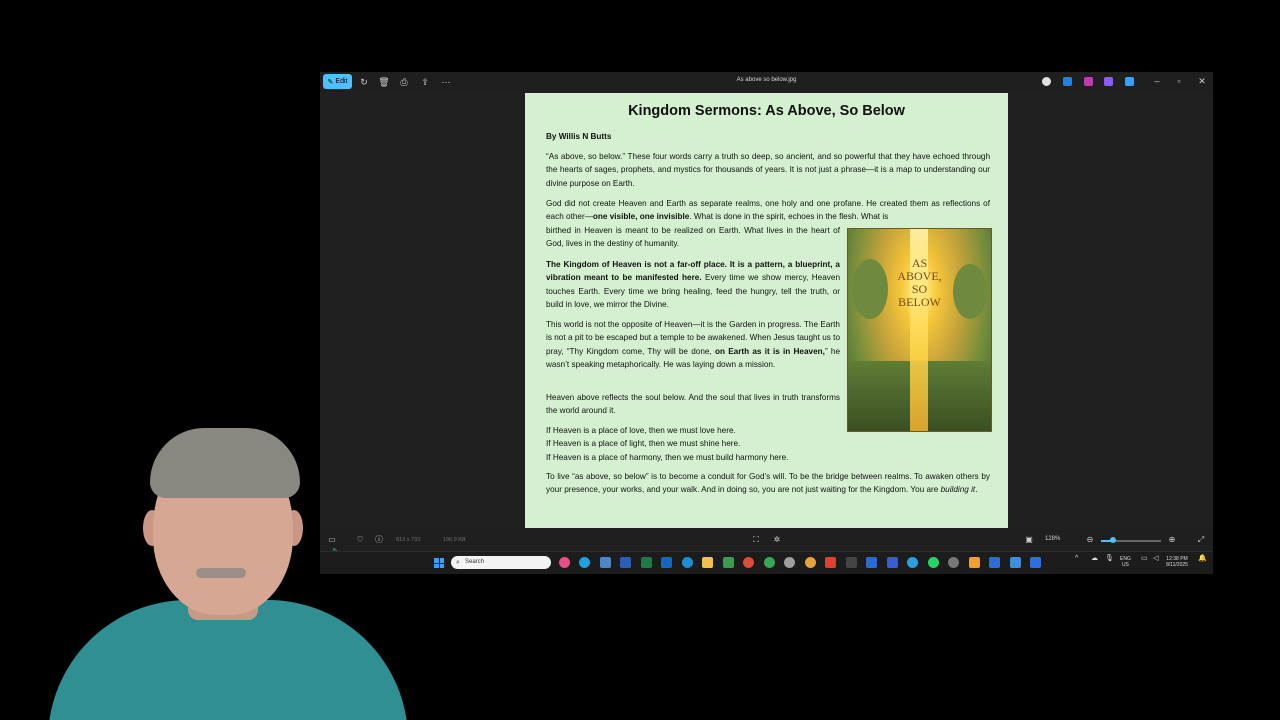 The width and height of the screenshot is (1280, 720). What do you see at coordinates (810, 562) in the screenshot?
I see `chrome-alt-icon` at bounding box center [810, 562].